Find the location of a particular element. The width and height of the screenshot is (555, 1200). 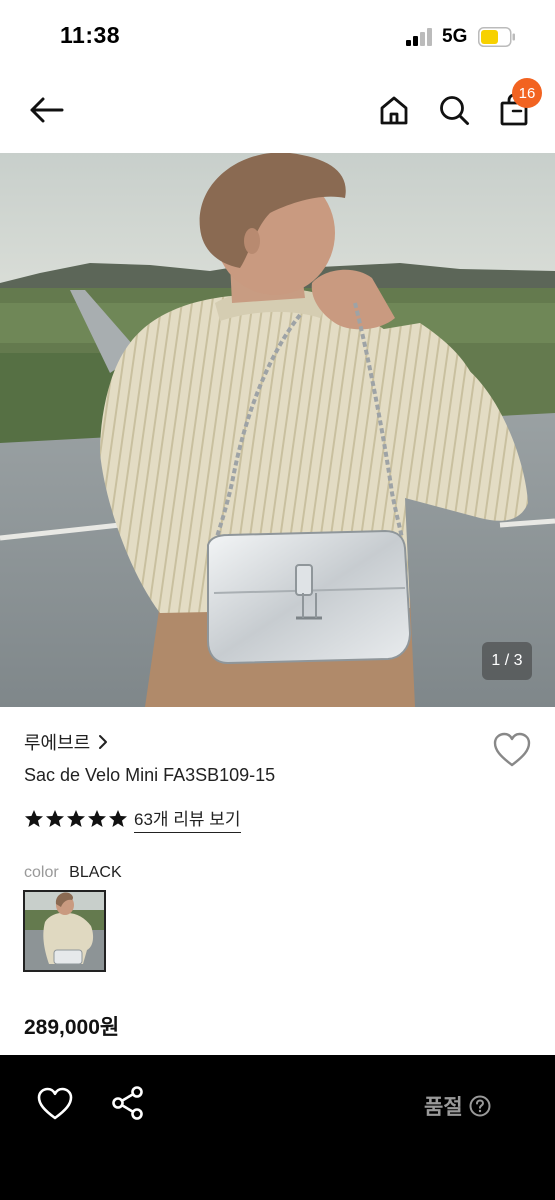

network-label: 5G is located at coordinates (455, 36).